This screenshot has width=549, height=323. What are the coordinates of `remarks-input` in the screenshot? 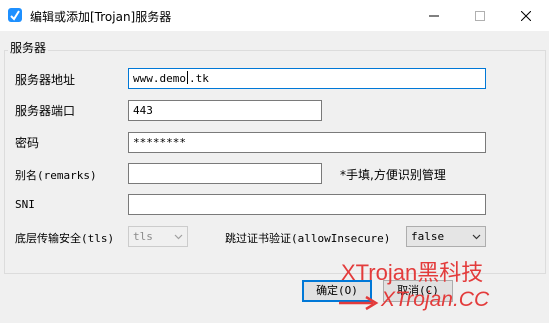 It's located at (225, 173).